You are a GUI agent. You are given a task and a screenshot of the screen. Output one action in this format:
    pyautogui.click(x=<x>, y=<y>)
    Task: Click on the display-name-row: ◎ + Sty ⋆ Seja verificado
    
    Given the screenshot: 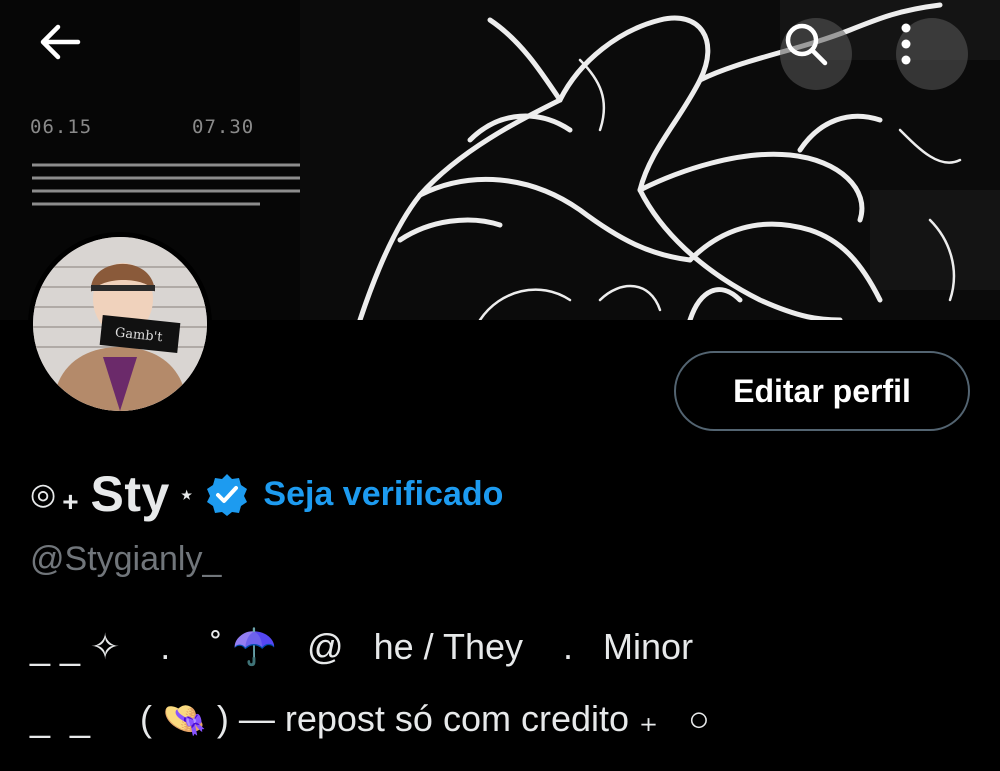 What is the action you would take?
    pyautogui.click(x=266, y=494)
    